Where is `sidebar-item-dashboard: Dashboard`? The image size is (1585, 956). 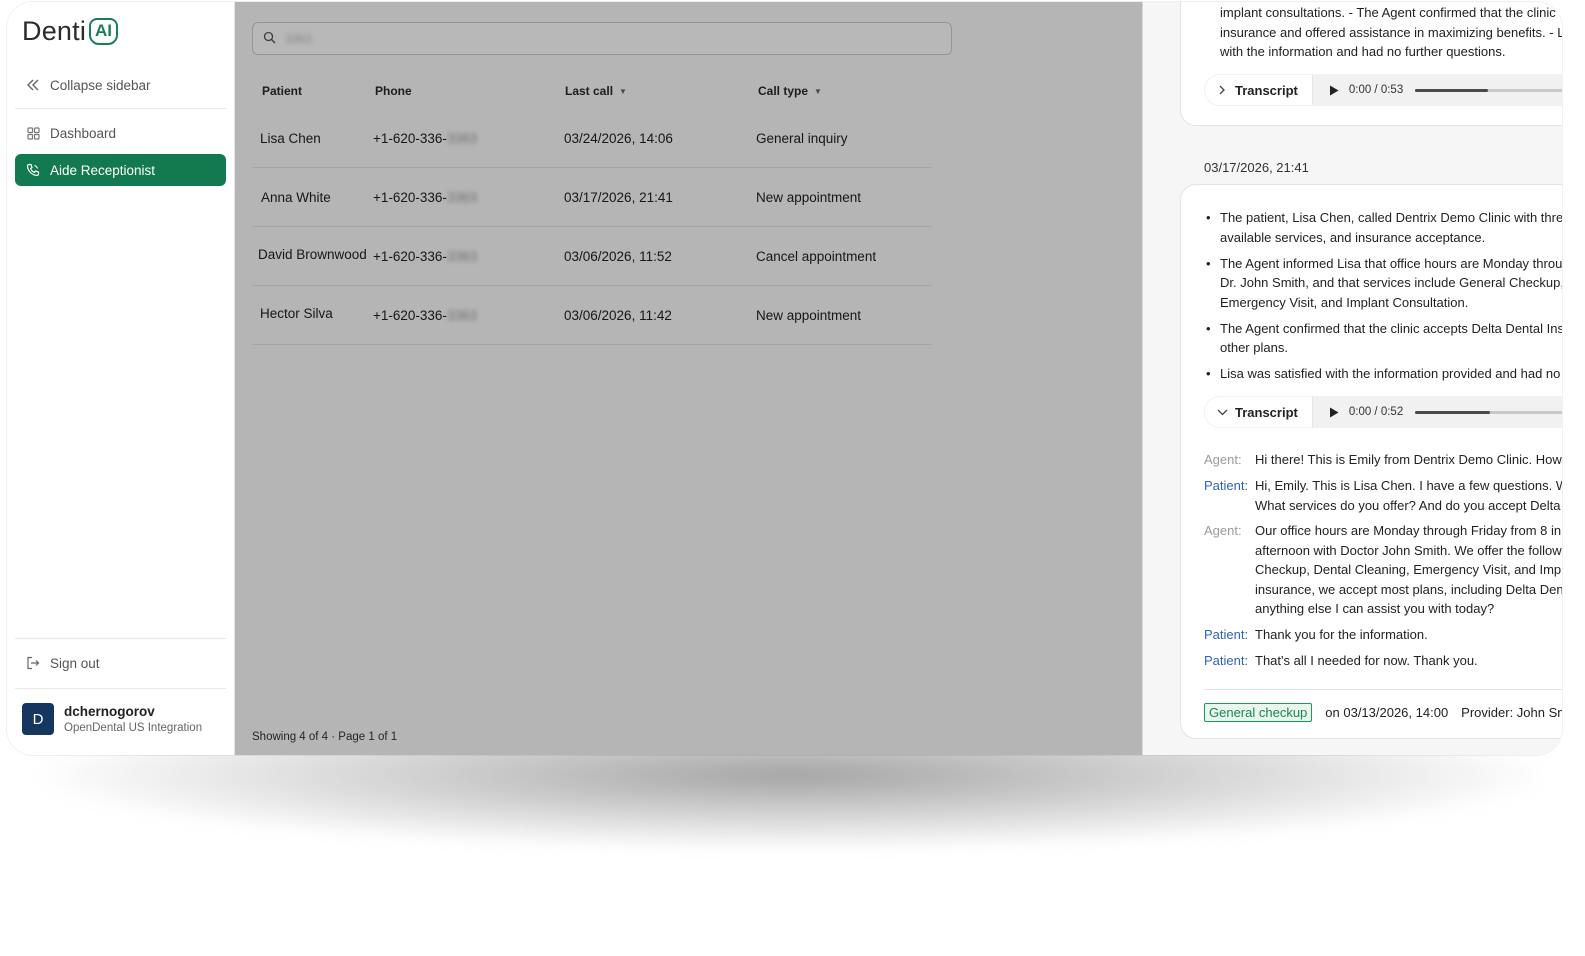
sidebar-item-dashboard: Dashboard is located at coordinates (120, 133).